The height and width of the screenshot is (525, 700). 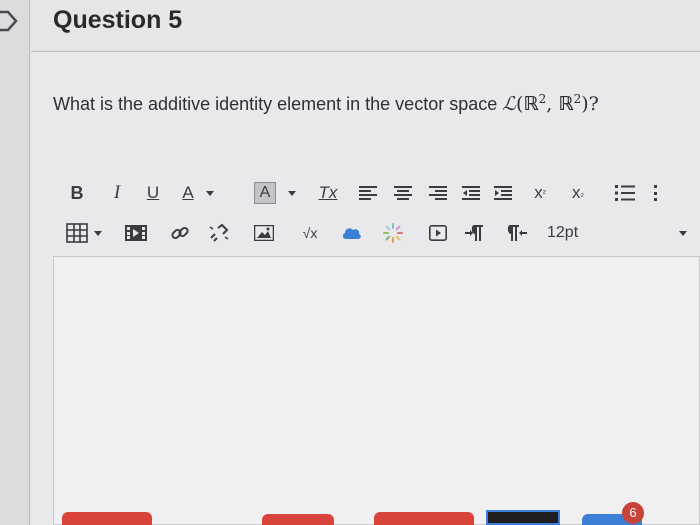 What do you see at coordinates (298, 519) in the screenshot?
I see `dock-app-orange` at bounding box center [298, 519].